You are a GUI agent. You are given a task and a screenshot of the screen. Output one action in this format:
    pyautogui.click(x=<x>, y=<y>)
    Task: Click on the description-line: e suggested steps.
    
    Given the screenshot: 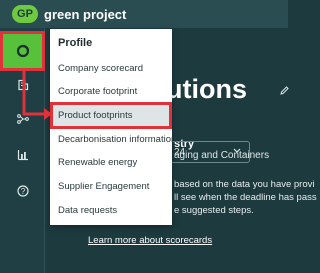 What is the action you would take?
    pyautogui.click(x=214, y=210)
    